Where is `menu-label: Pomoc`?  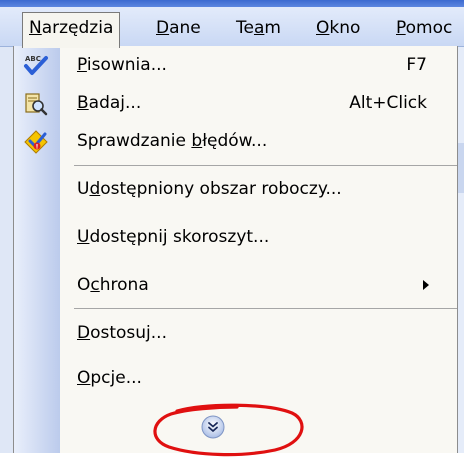
menu-label: Pomoc is located at coordinates (424, 28).